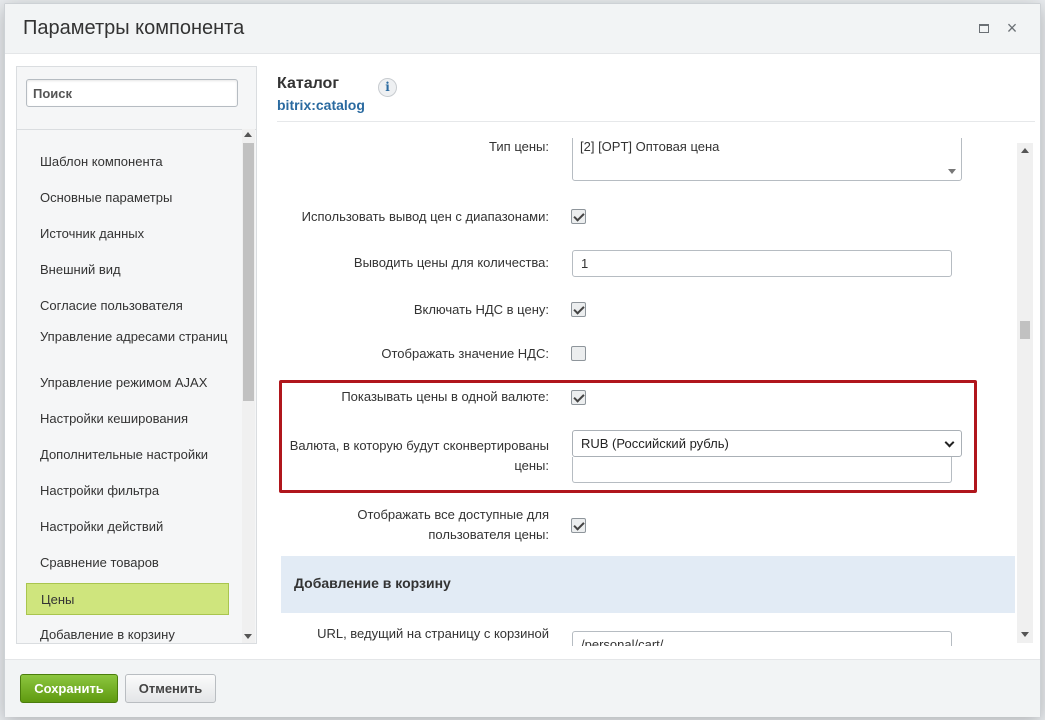 The width and height of the screenshot is (1045, 720). What do you see at coordinates (127, 490) in the screenshot?
I see `sidebar-item-filter: Настройки фильтра` at bounding box center [127, 490].